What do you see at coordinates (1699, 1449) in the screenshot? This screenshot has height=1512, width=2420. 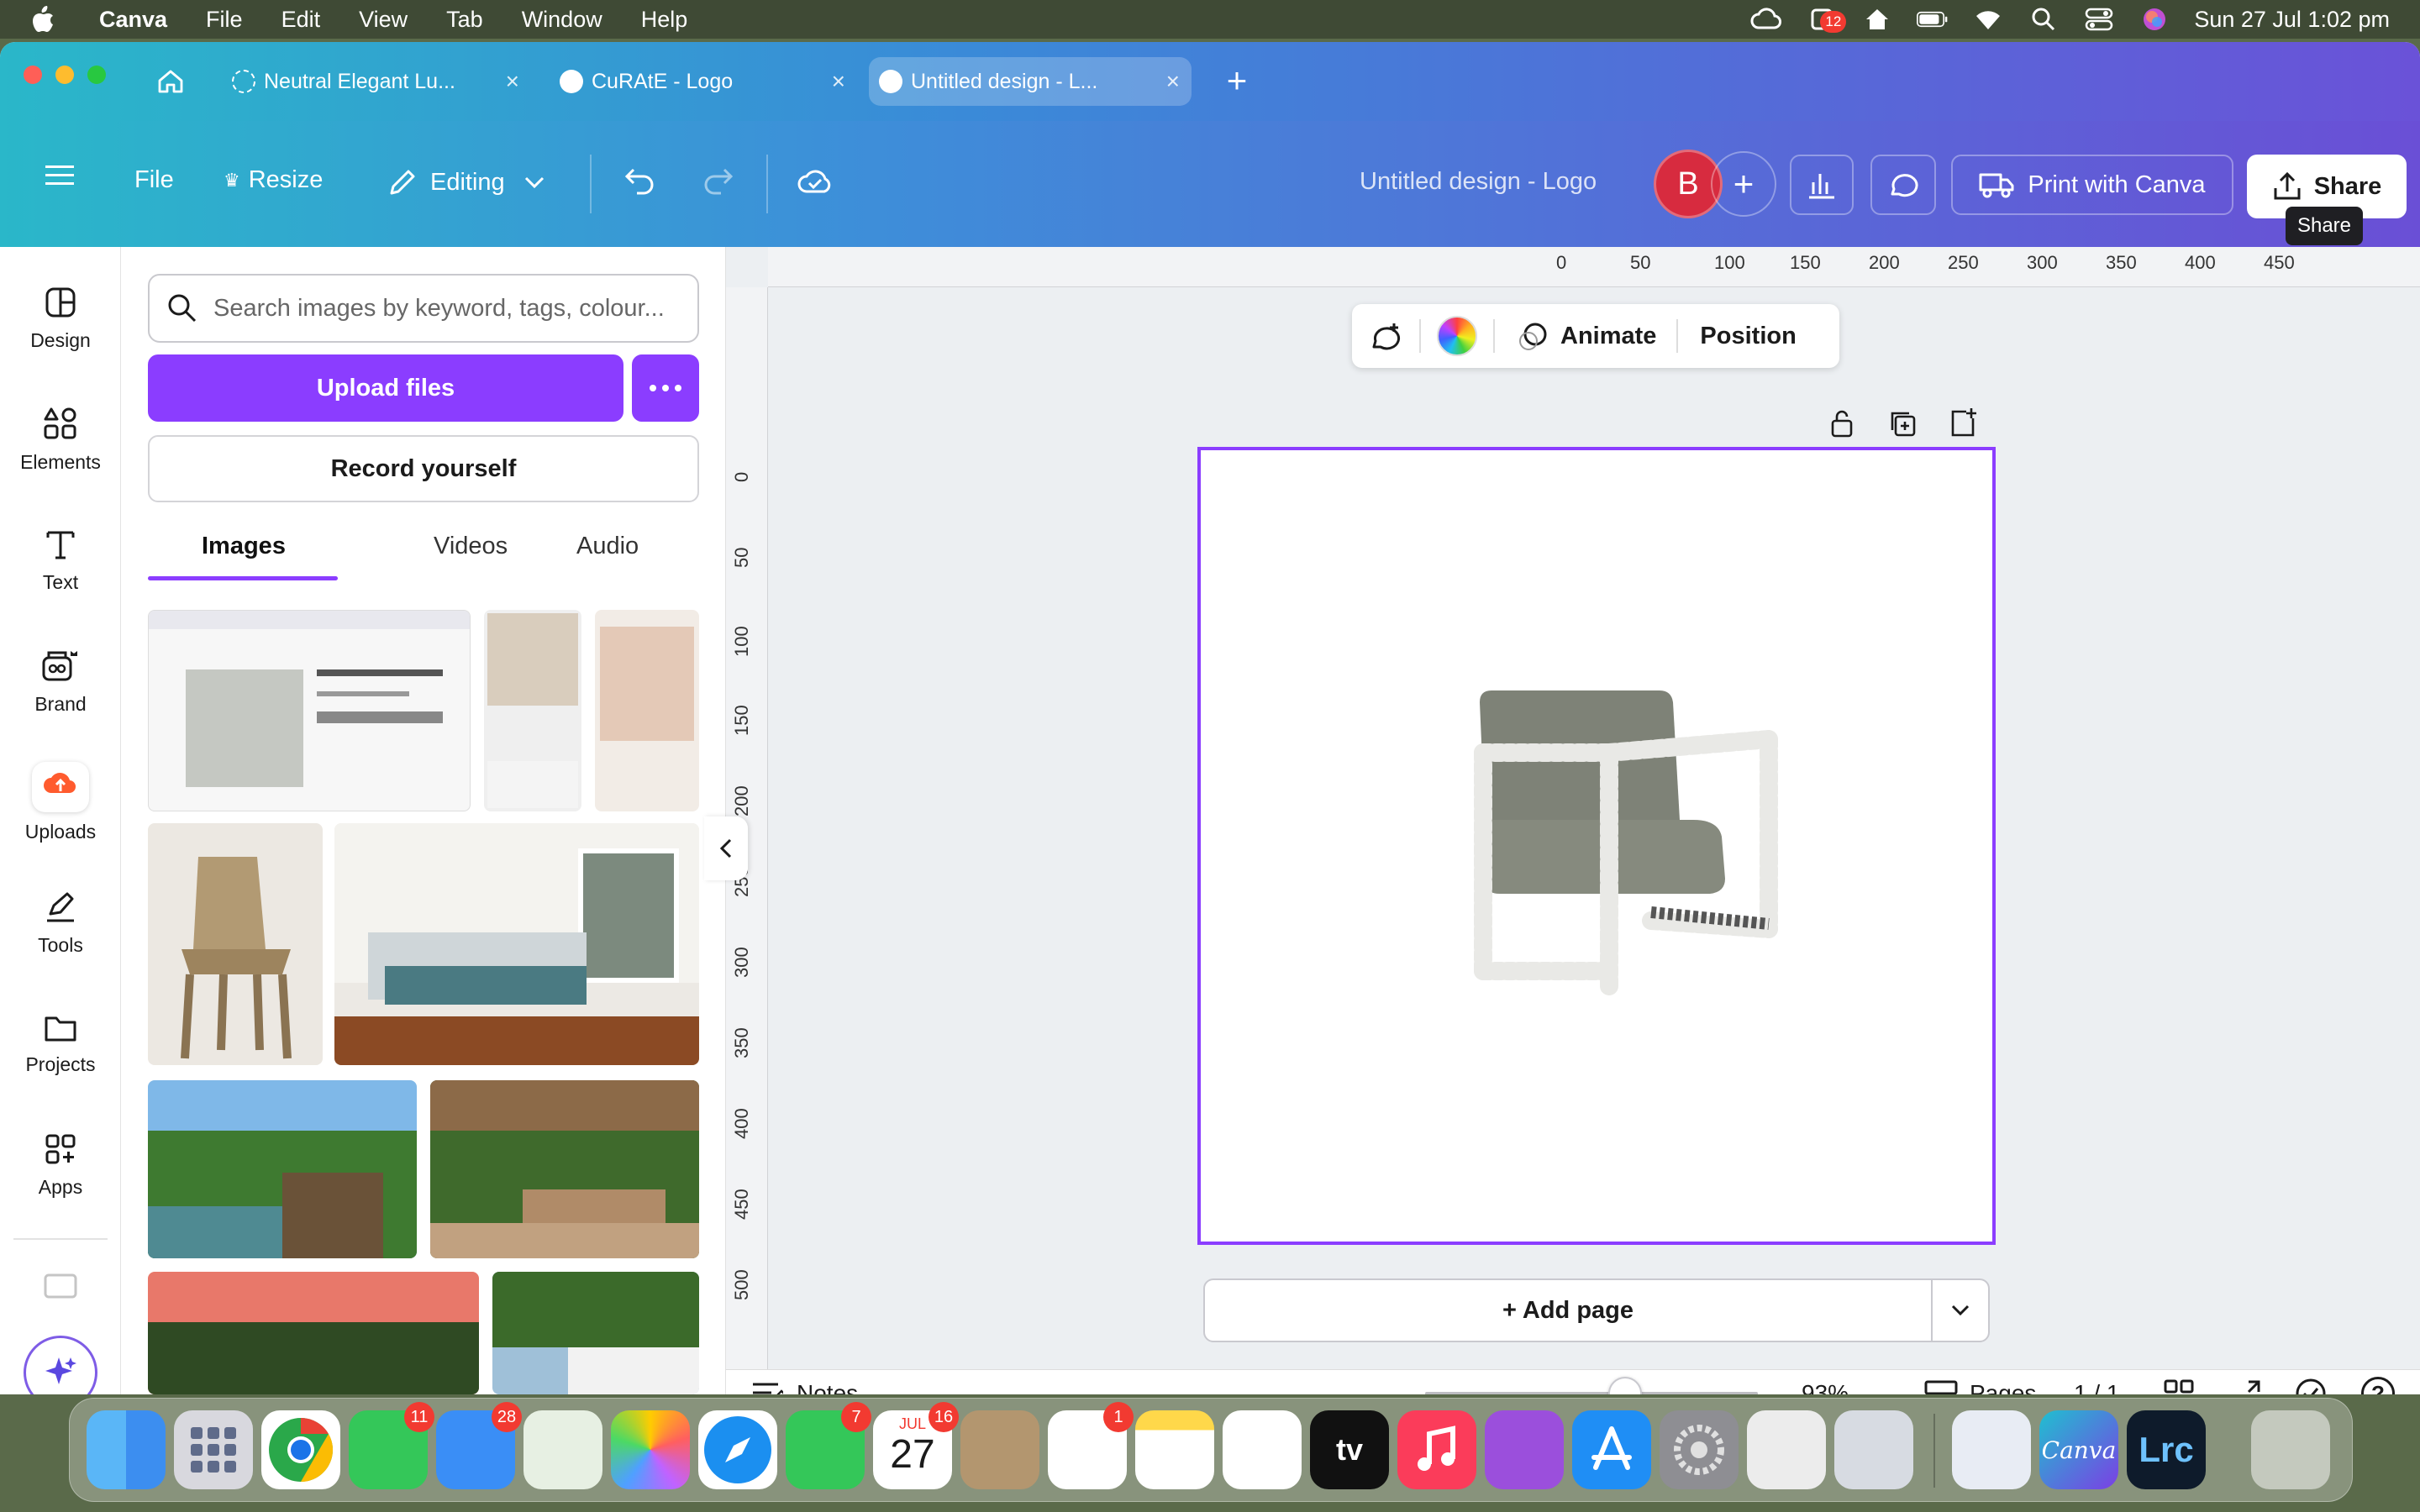 I see `system-settings-icon` at bounding box center [1699, 1449].